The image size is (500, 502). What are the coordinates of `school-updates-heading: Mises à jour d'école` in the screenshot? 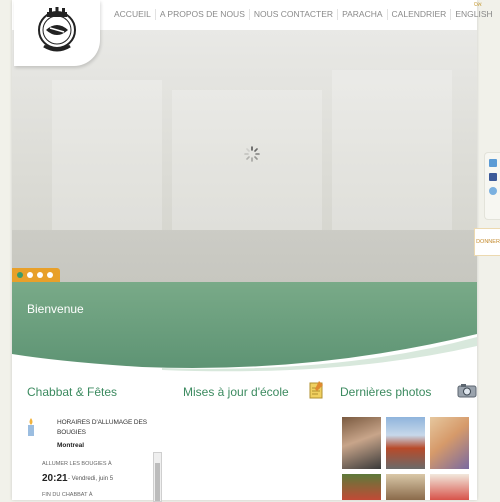 It's located at (236, 392).